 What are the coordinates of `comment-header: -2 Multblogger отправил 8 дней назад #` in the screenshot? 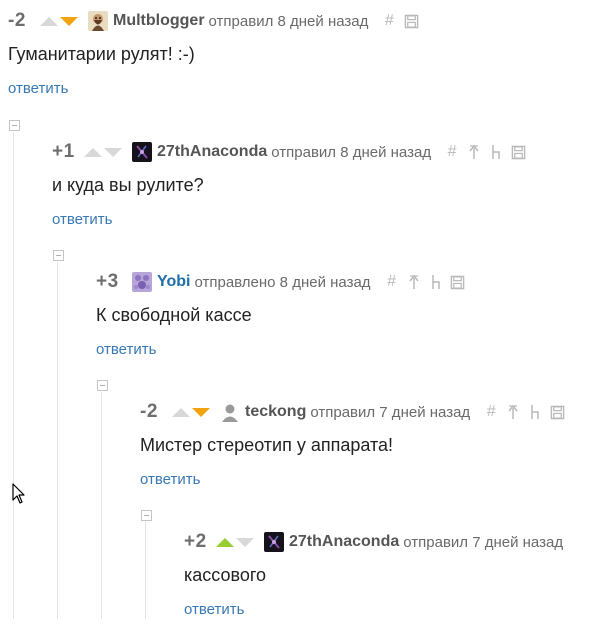 It's located at (214, 21).